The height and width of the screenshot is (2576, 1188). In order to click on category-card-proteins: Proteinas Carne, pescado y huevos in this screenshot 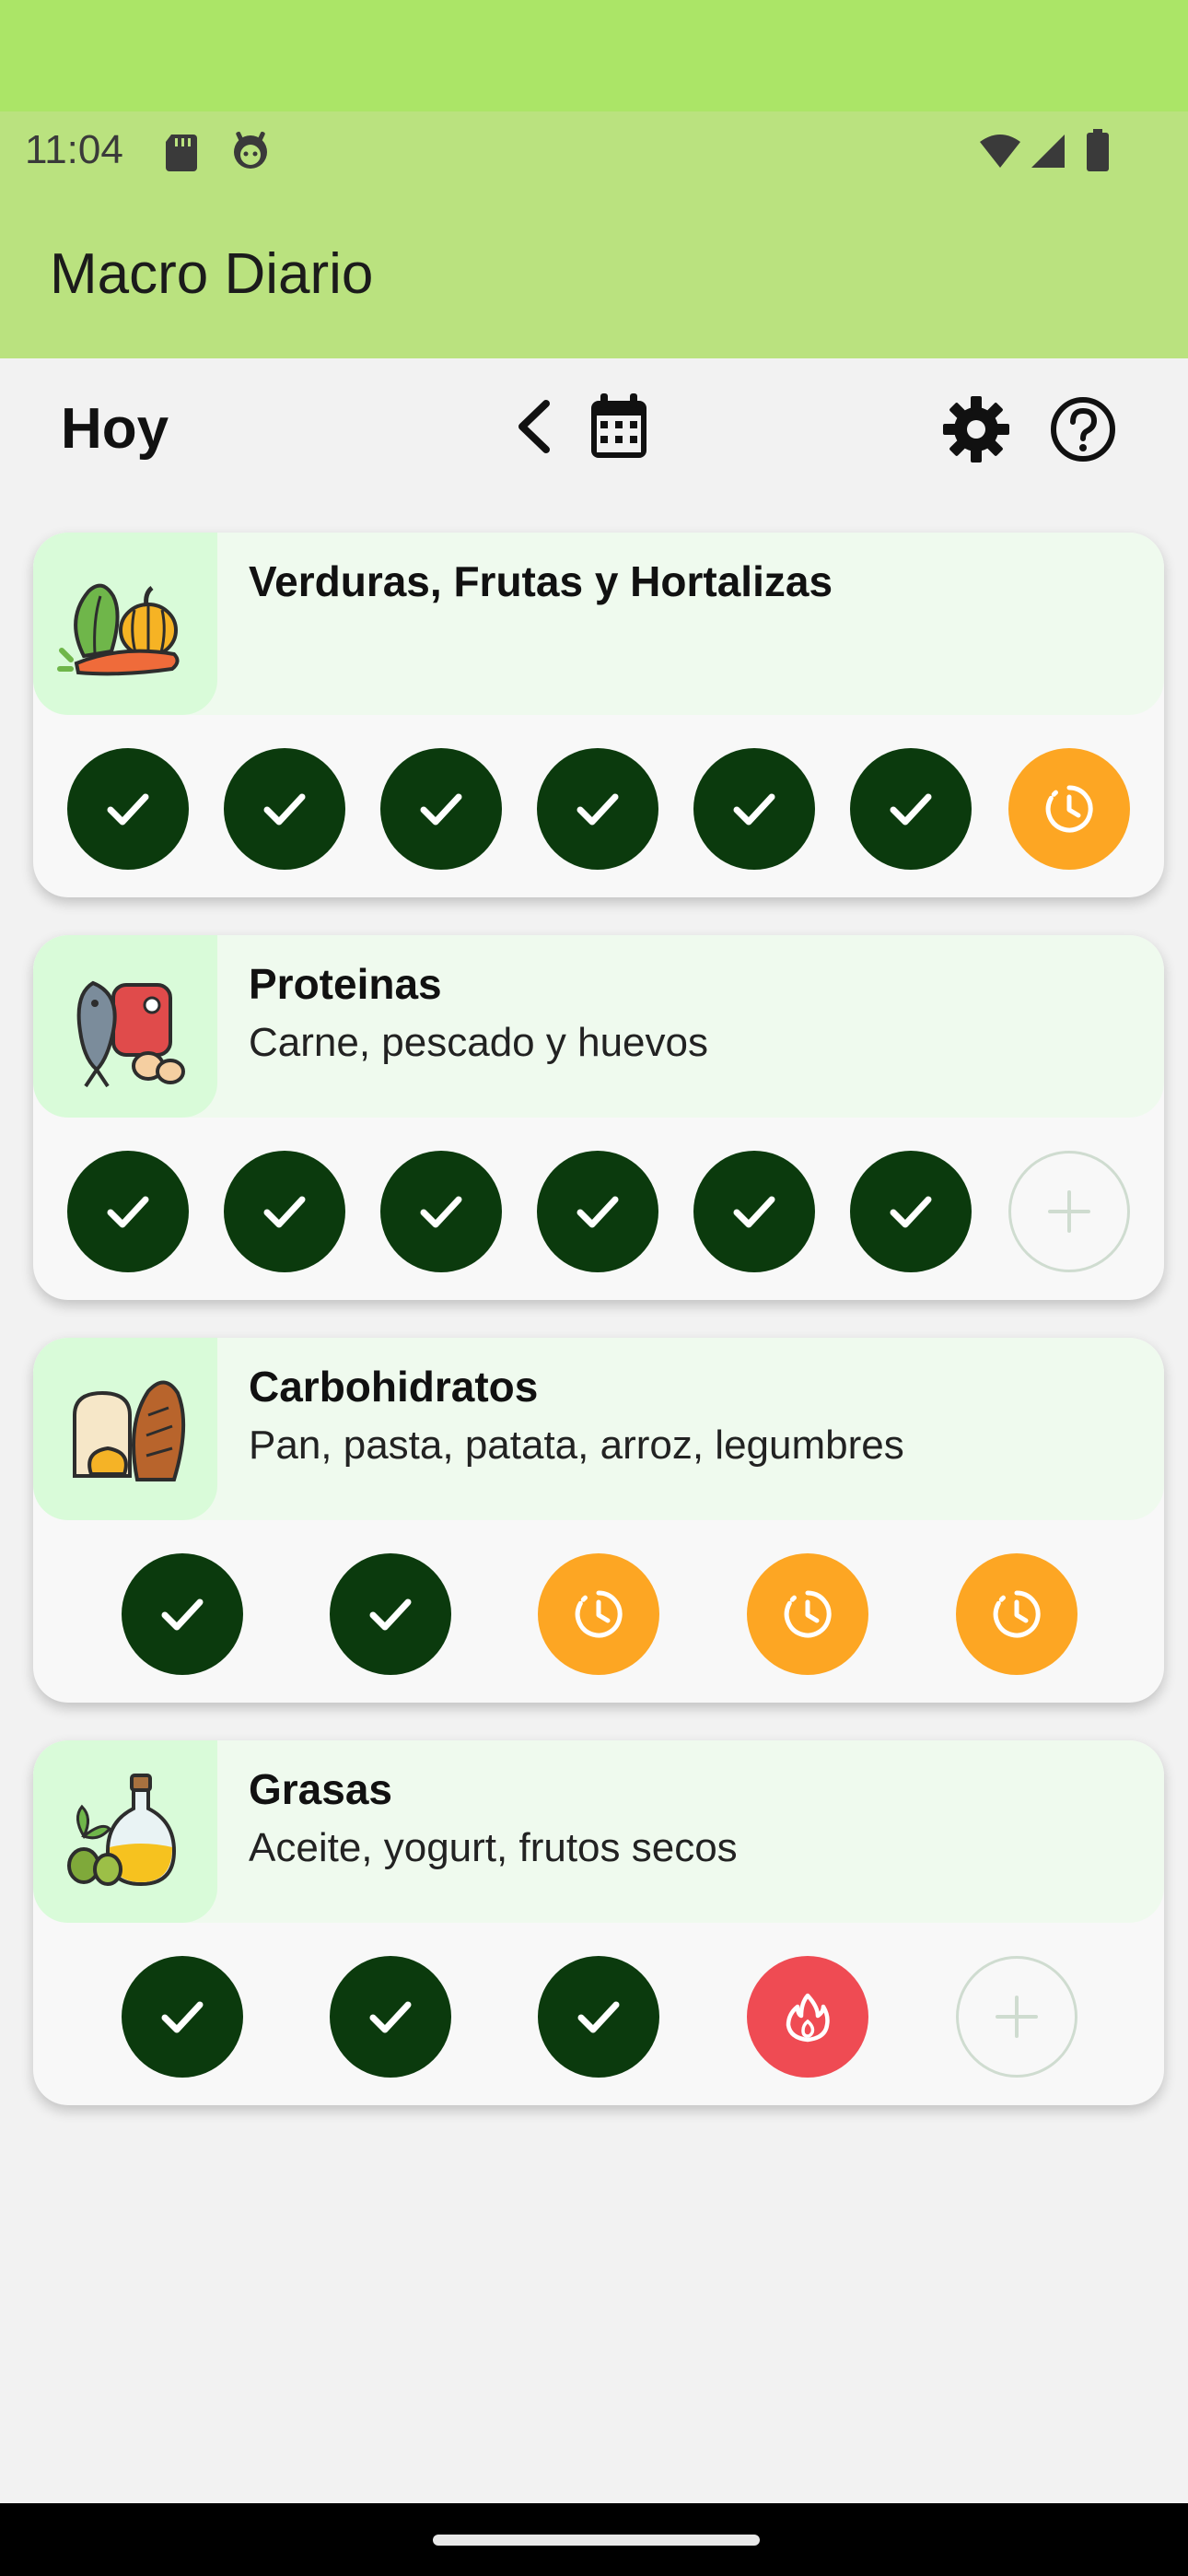, I will do `click(598, 1117)`.